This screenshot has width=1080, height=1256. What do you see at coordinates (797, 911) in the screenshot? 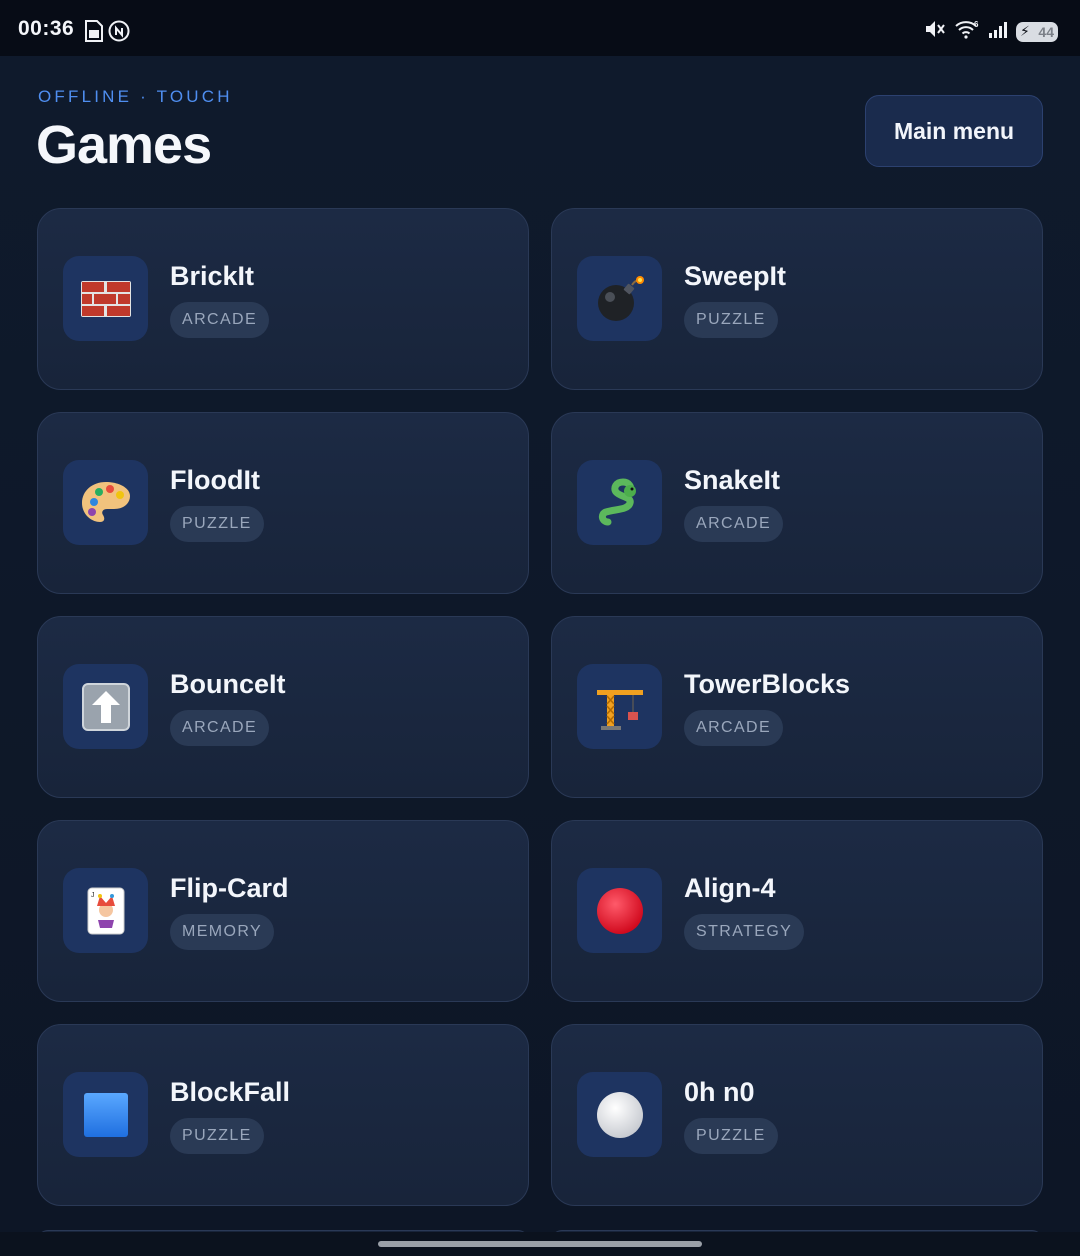
I see `game-card-align-4: Align-4 STRATEGY` at bounding box center [797, 911].